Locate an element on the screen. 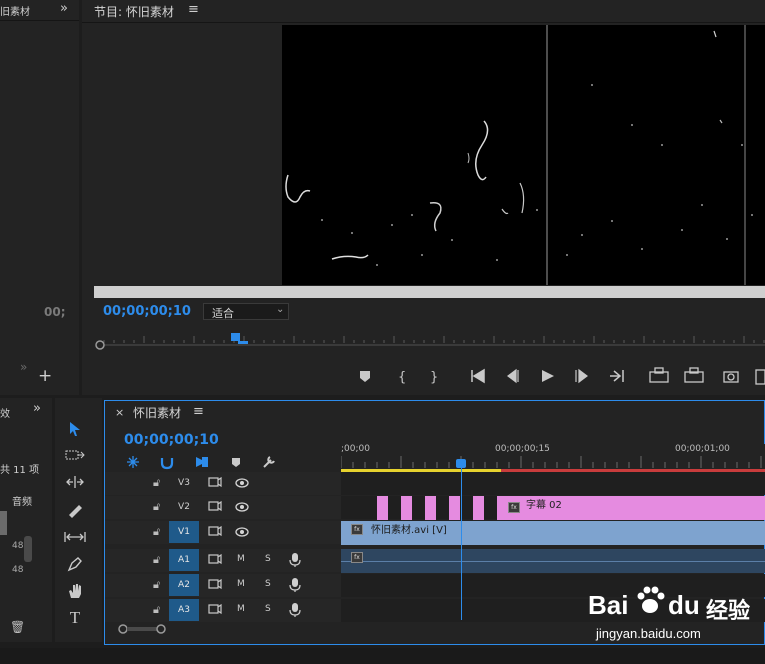 The width and height of the screenshot is (765, 664). track-target-v3: V3 is located at coordinates (184, 483).